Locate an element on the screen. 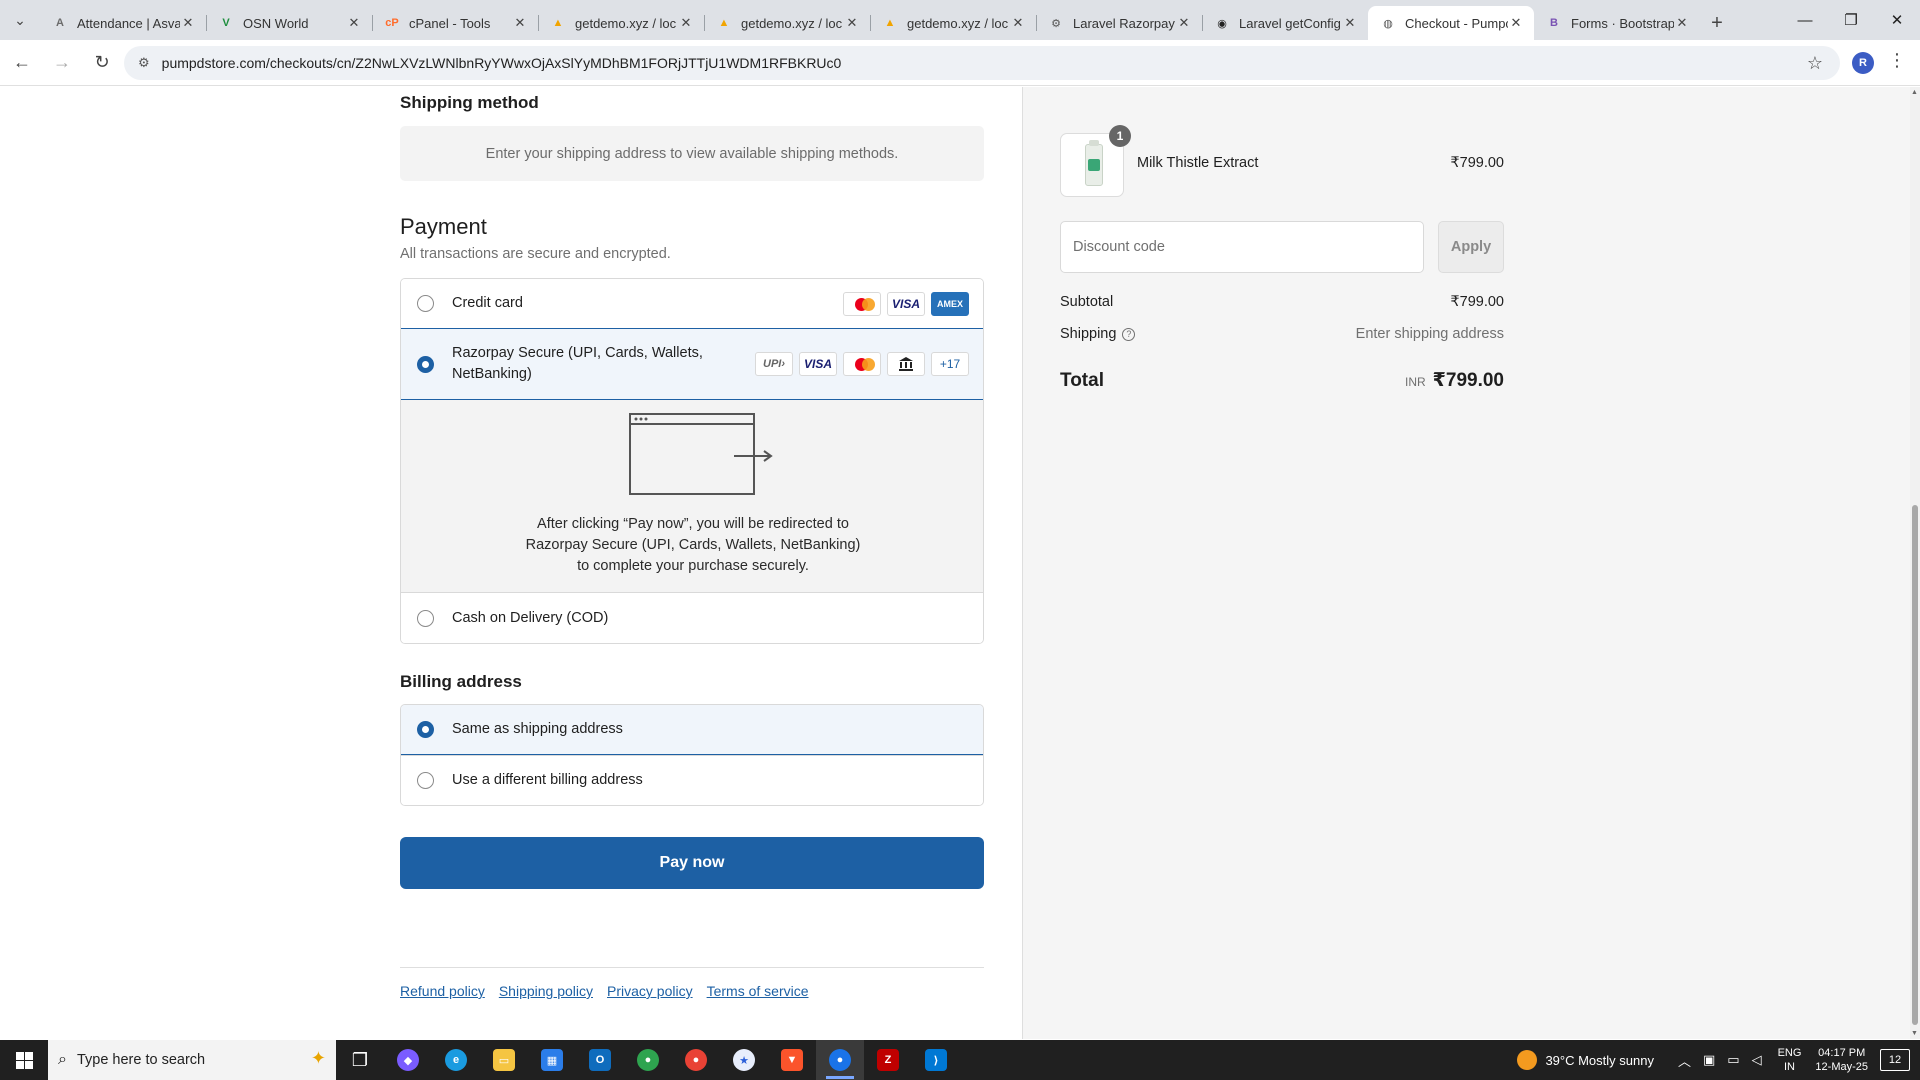 The height and width of the screenshot is (1080, 1920). tab-getdemo-3: ▲ getdemo.xyz / loc ✕ is located at coordinates (953, 23).